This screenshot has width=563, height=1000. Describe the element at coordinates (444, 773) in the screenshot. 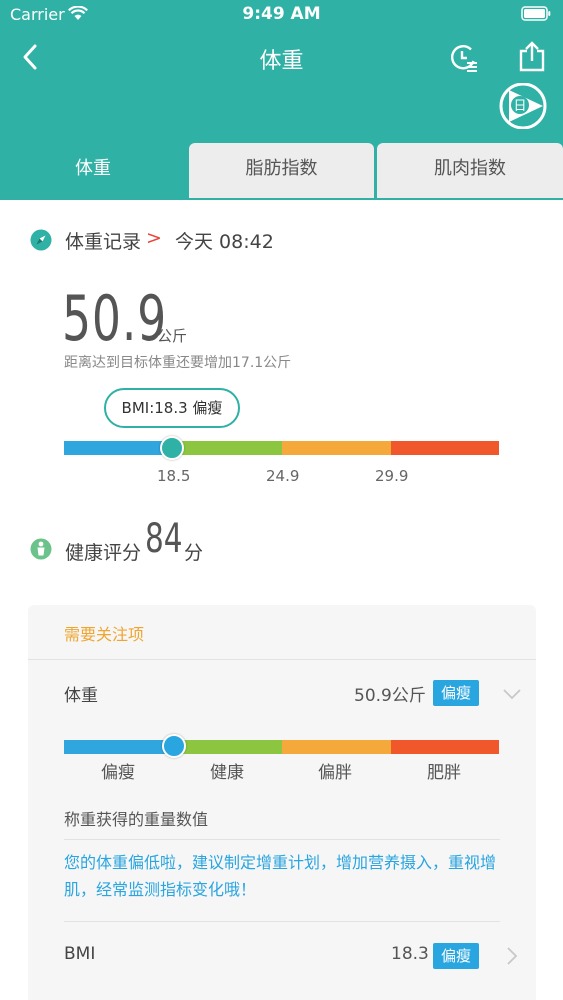

I see `weight-label-obese: 肥胖` at that location.